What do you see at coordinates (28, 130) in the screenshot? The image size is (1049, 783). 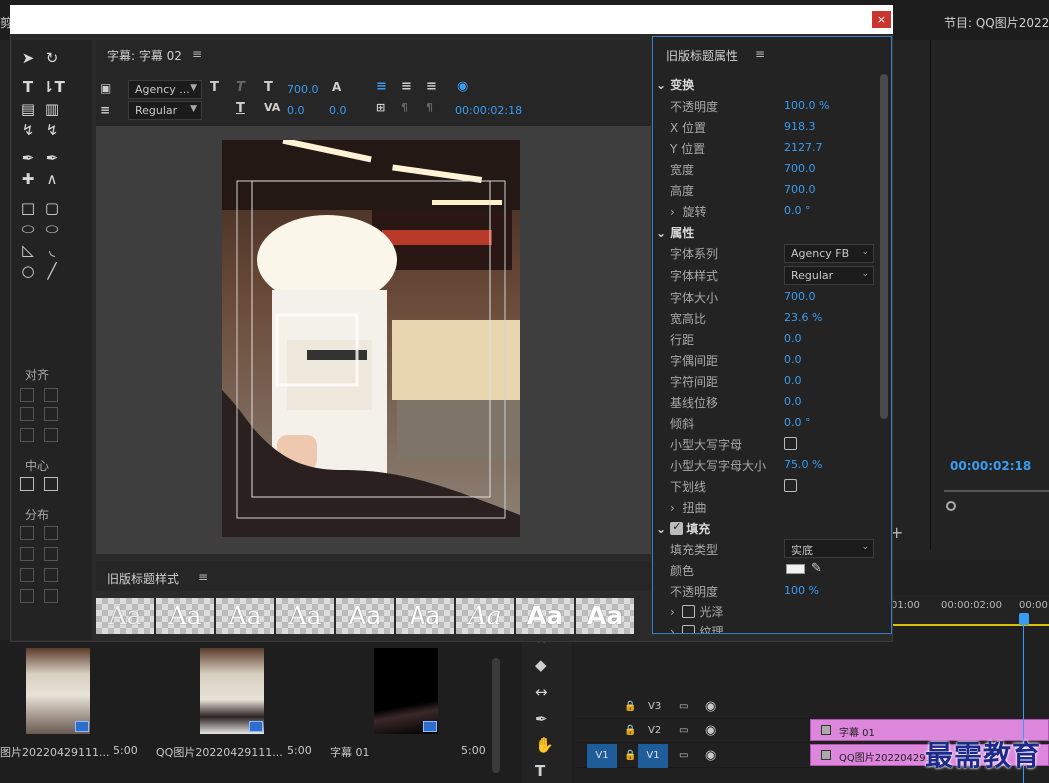 I see `path-type-tool-icon: ↯` at bounding box center [28, 130].